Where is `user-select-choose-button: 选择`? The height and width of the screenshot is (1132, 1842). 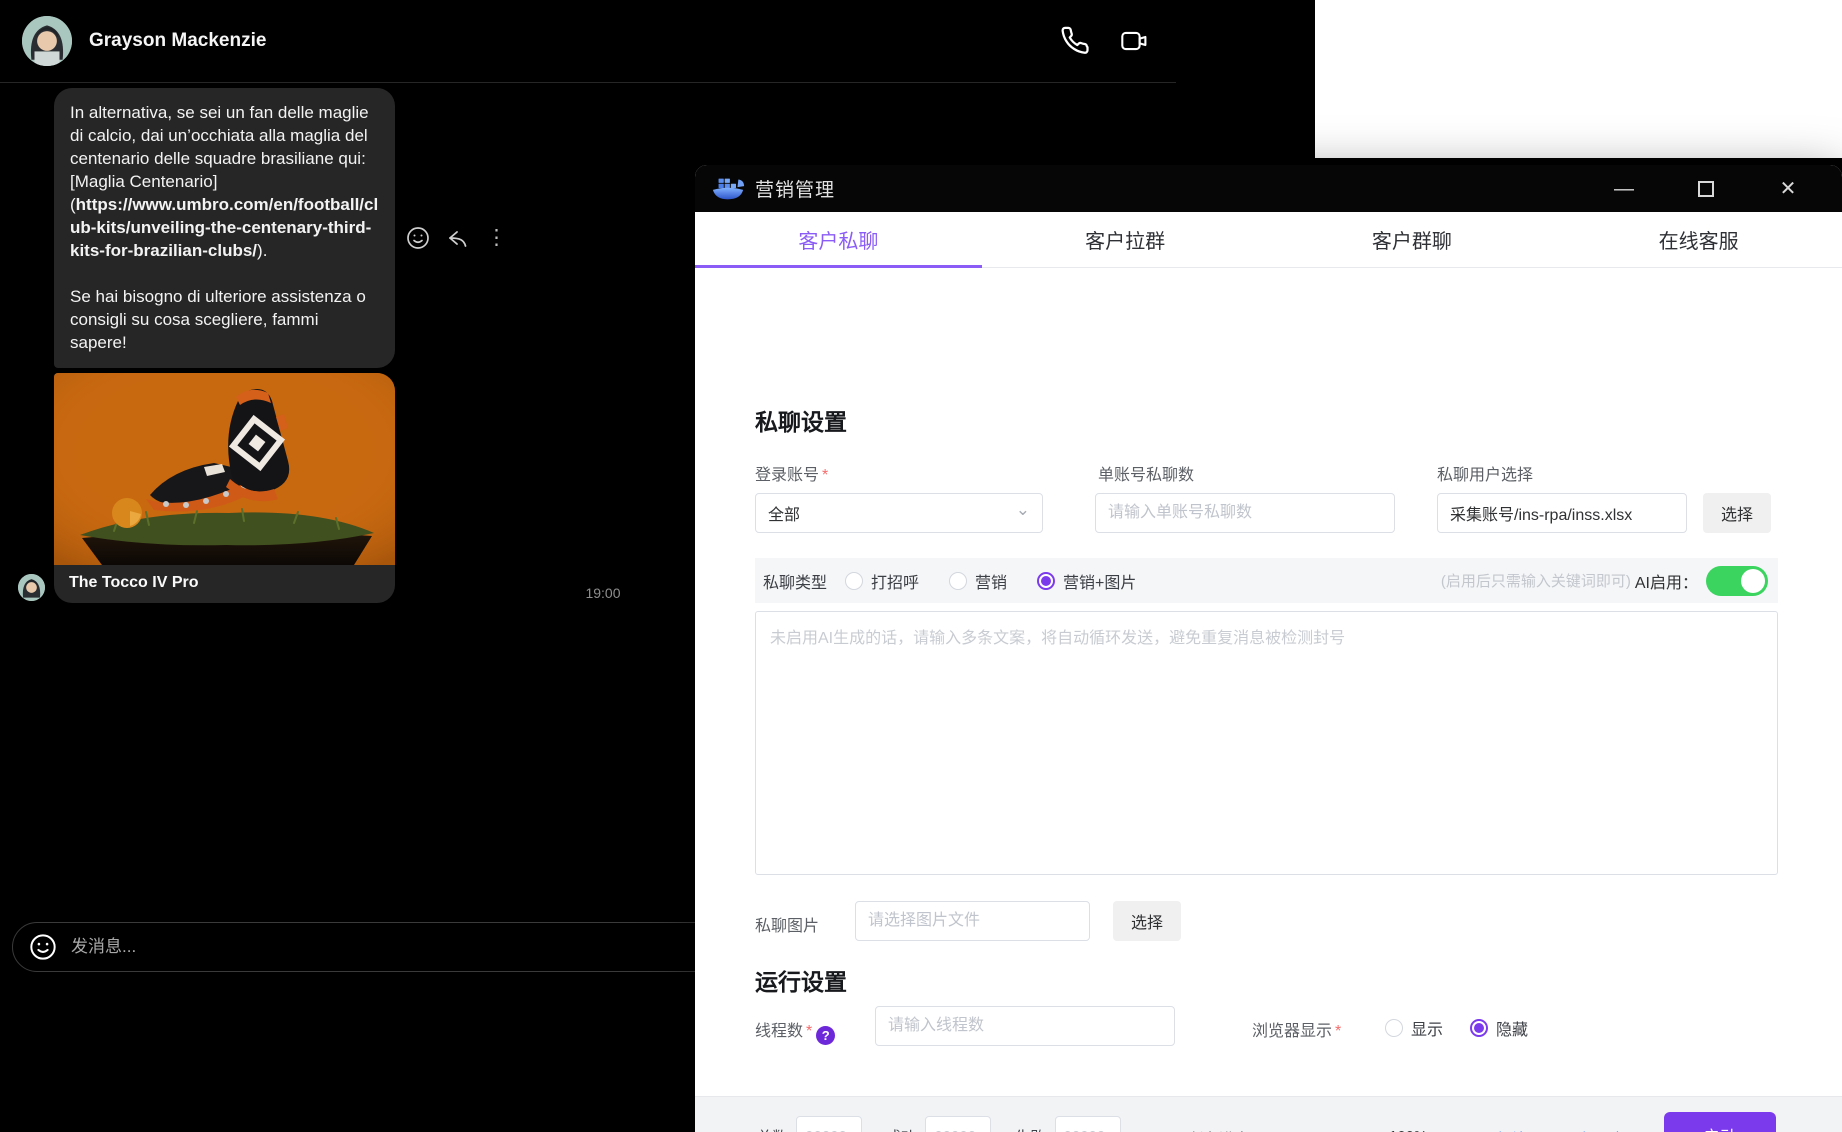 user-select-choose-button: 选择 is located at coordinates (1737, 513).